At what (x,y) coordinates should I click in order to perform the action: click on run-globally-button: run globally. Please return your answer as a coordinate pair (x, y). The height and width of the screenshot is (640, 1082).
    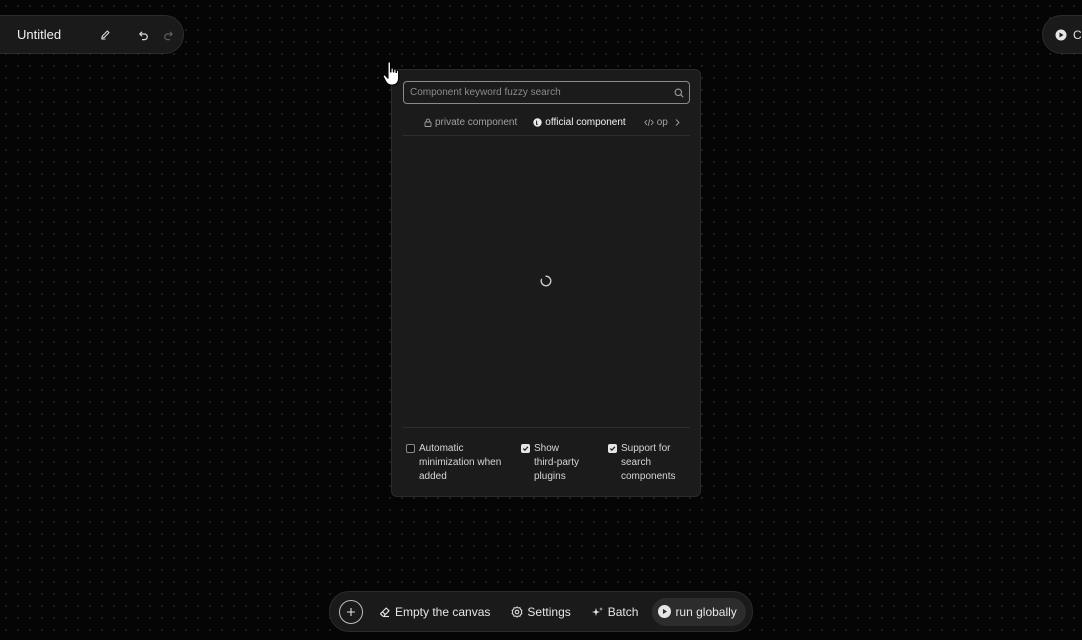
    Looking at the image, I should click on (699, 611).